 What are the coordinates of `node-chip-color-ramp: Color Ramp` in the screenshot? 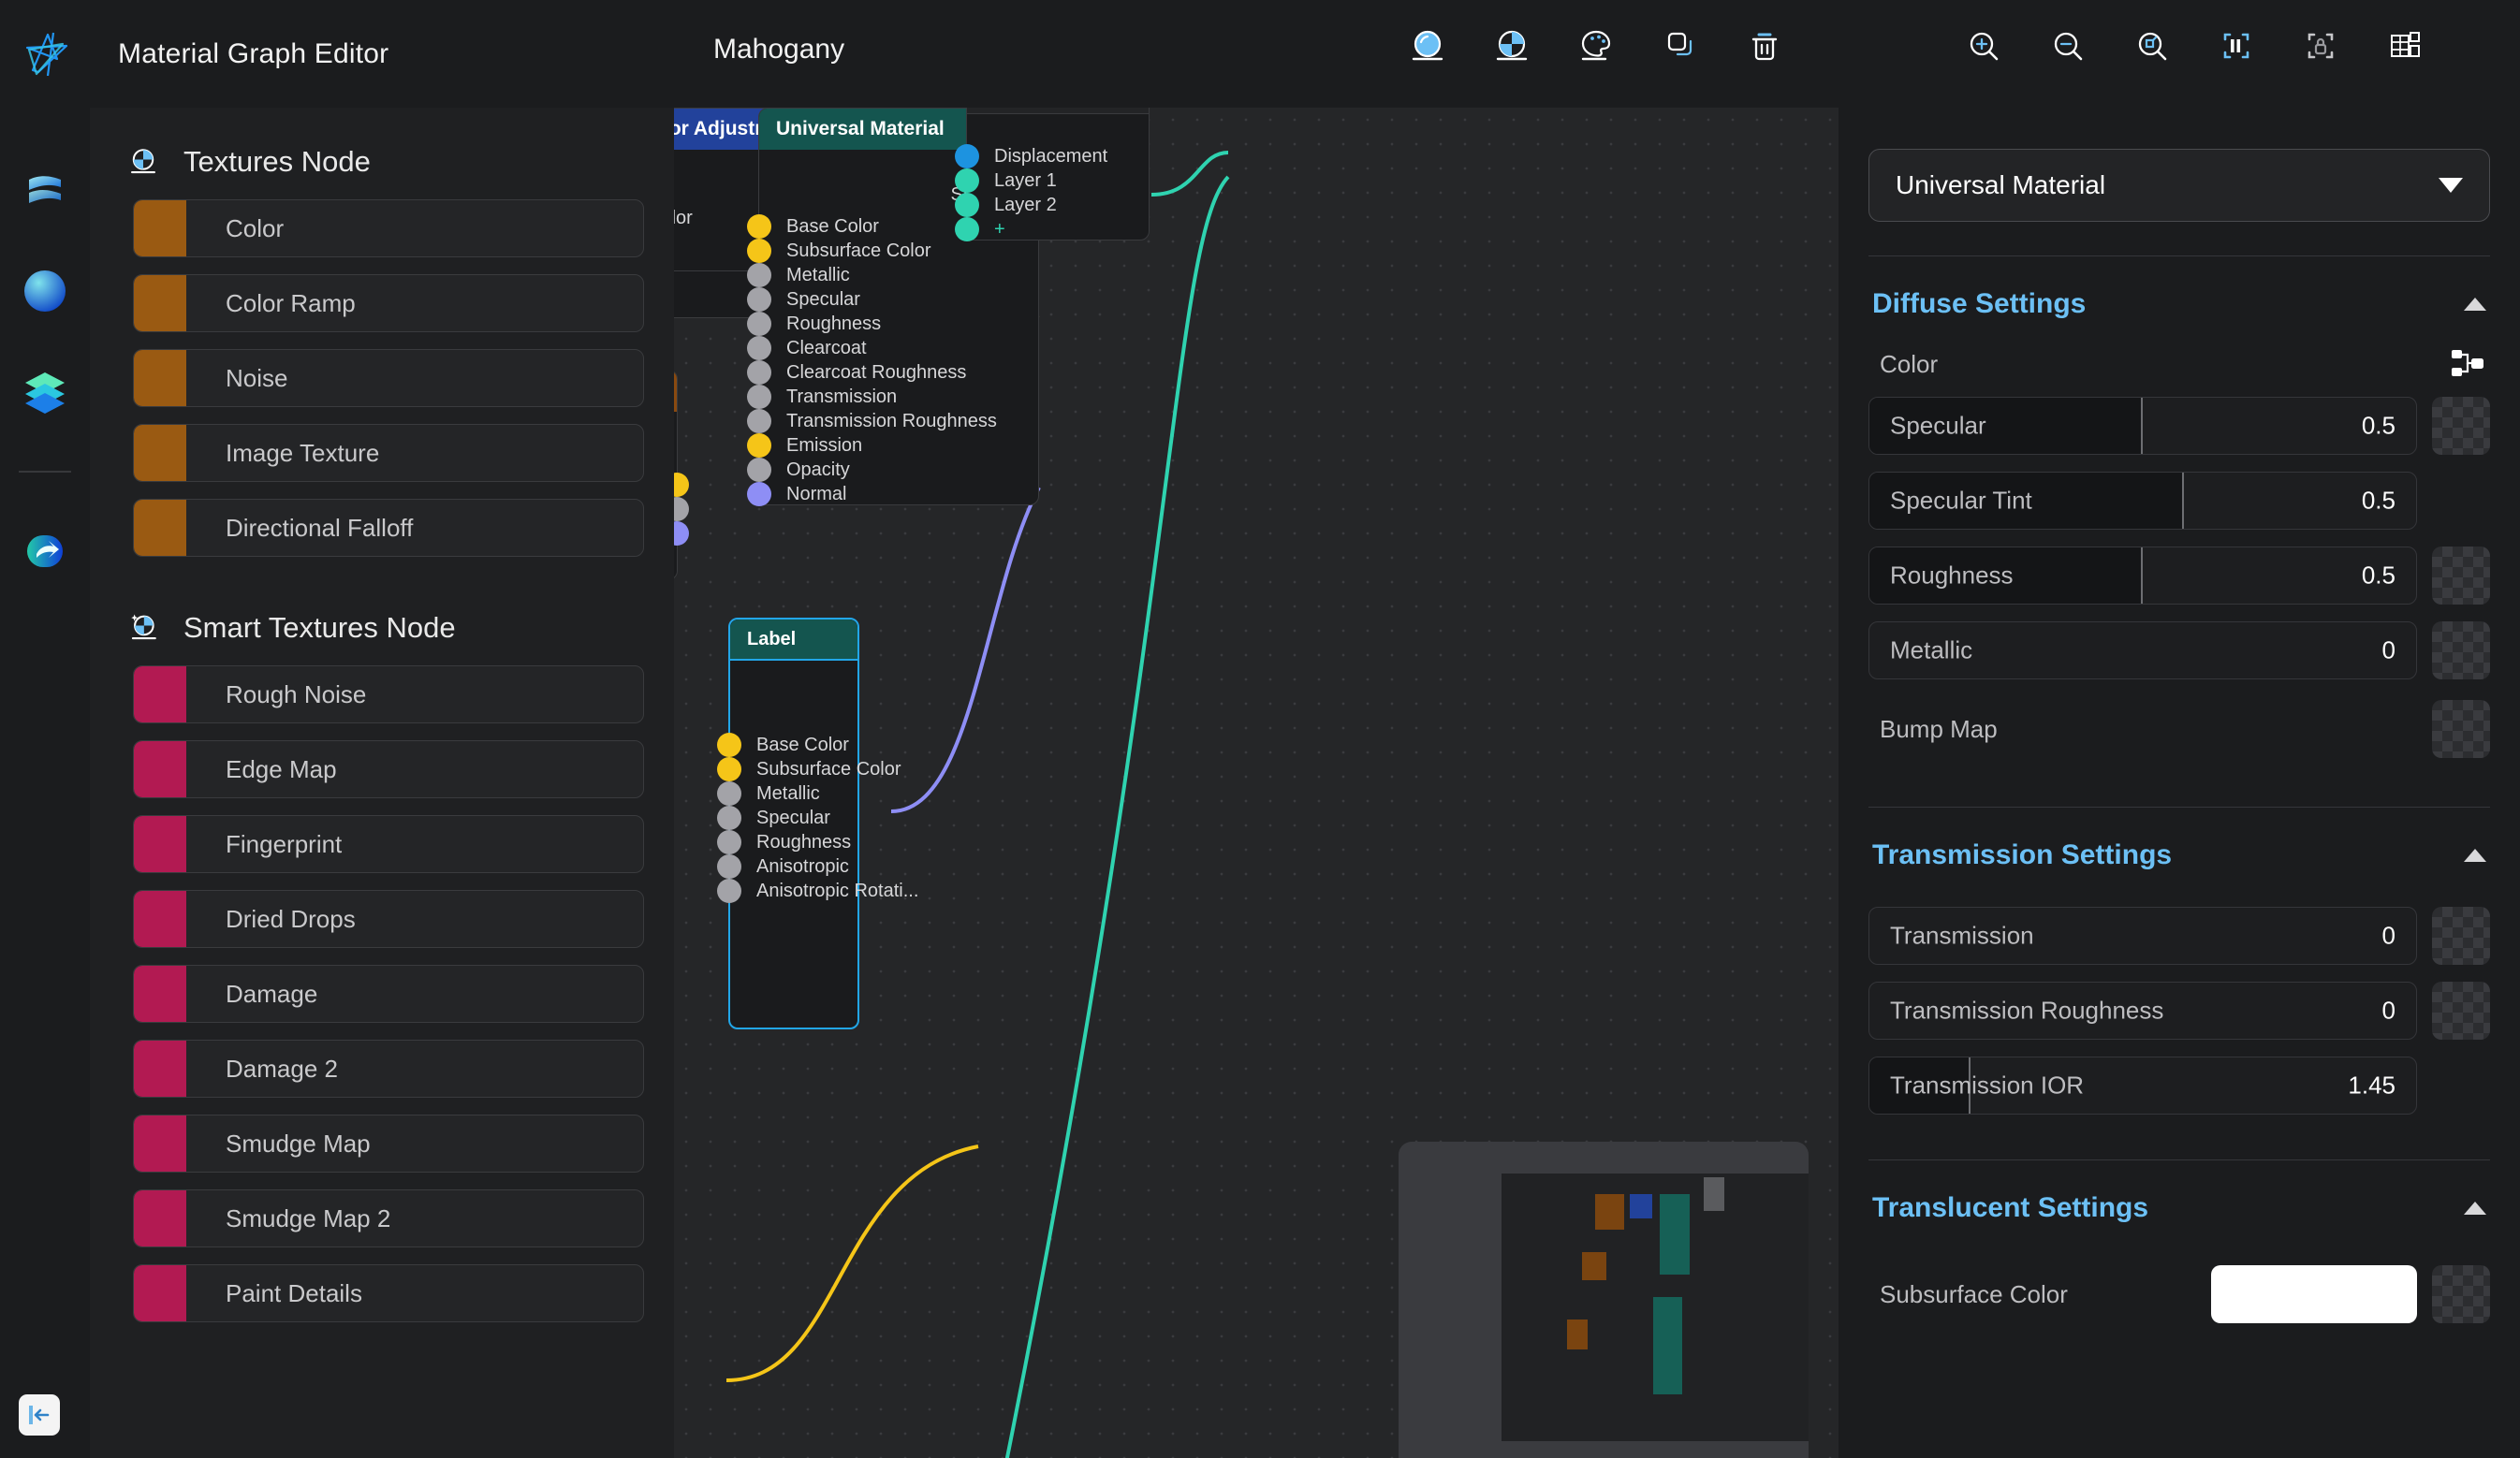 It's located at (388, 303).